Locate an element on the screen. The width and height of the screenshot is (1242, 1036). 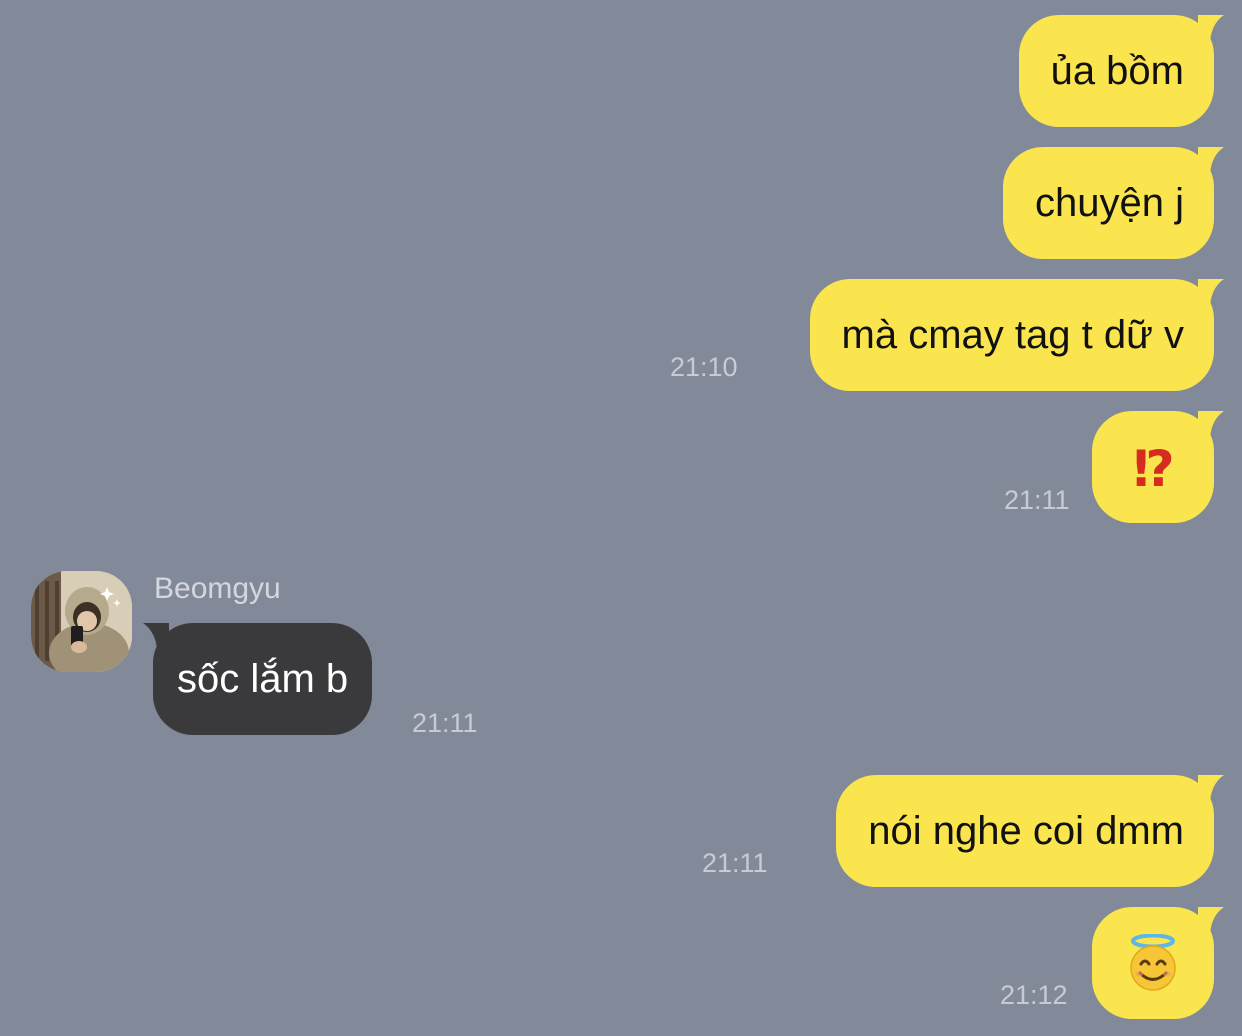
outgoing-message-bubble: ủa bồm is located at coordinates (1121, 71).